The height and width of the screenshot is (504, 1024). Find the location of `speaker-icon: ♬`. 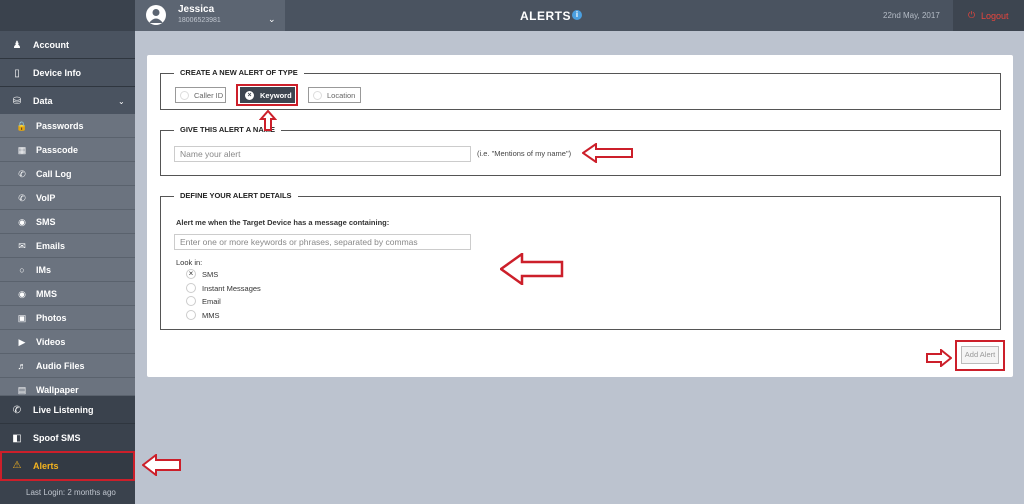

speaker-icon: ♬ is located at coordinates (22, 366).